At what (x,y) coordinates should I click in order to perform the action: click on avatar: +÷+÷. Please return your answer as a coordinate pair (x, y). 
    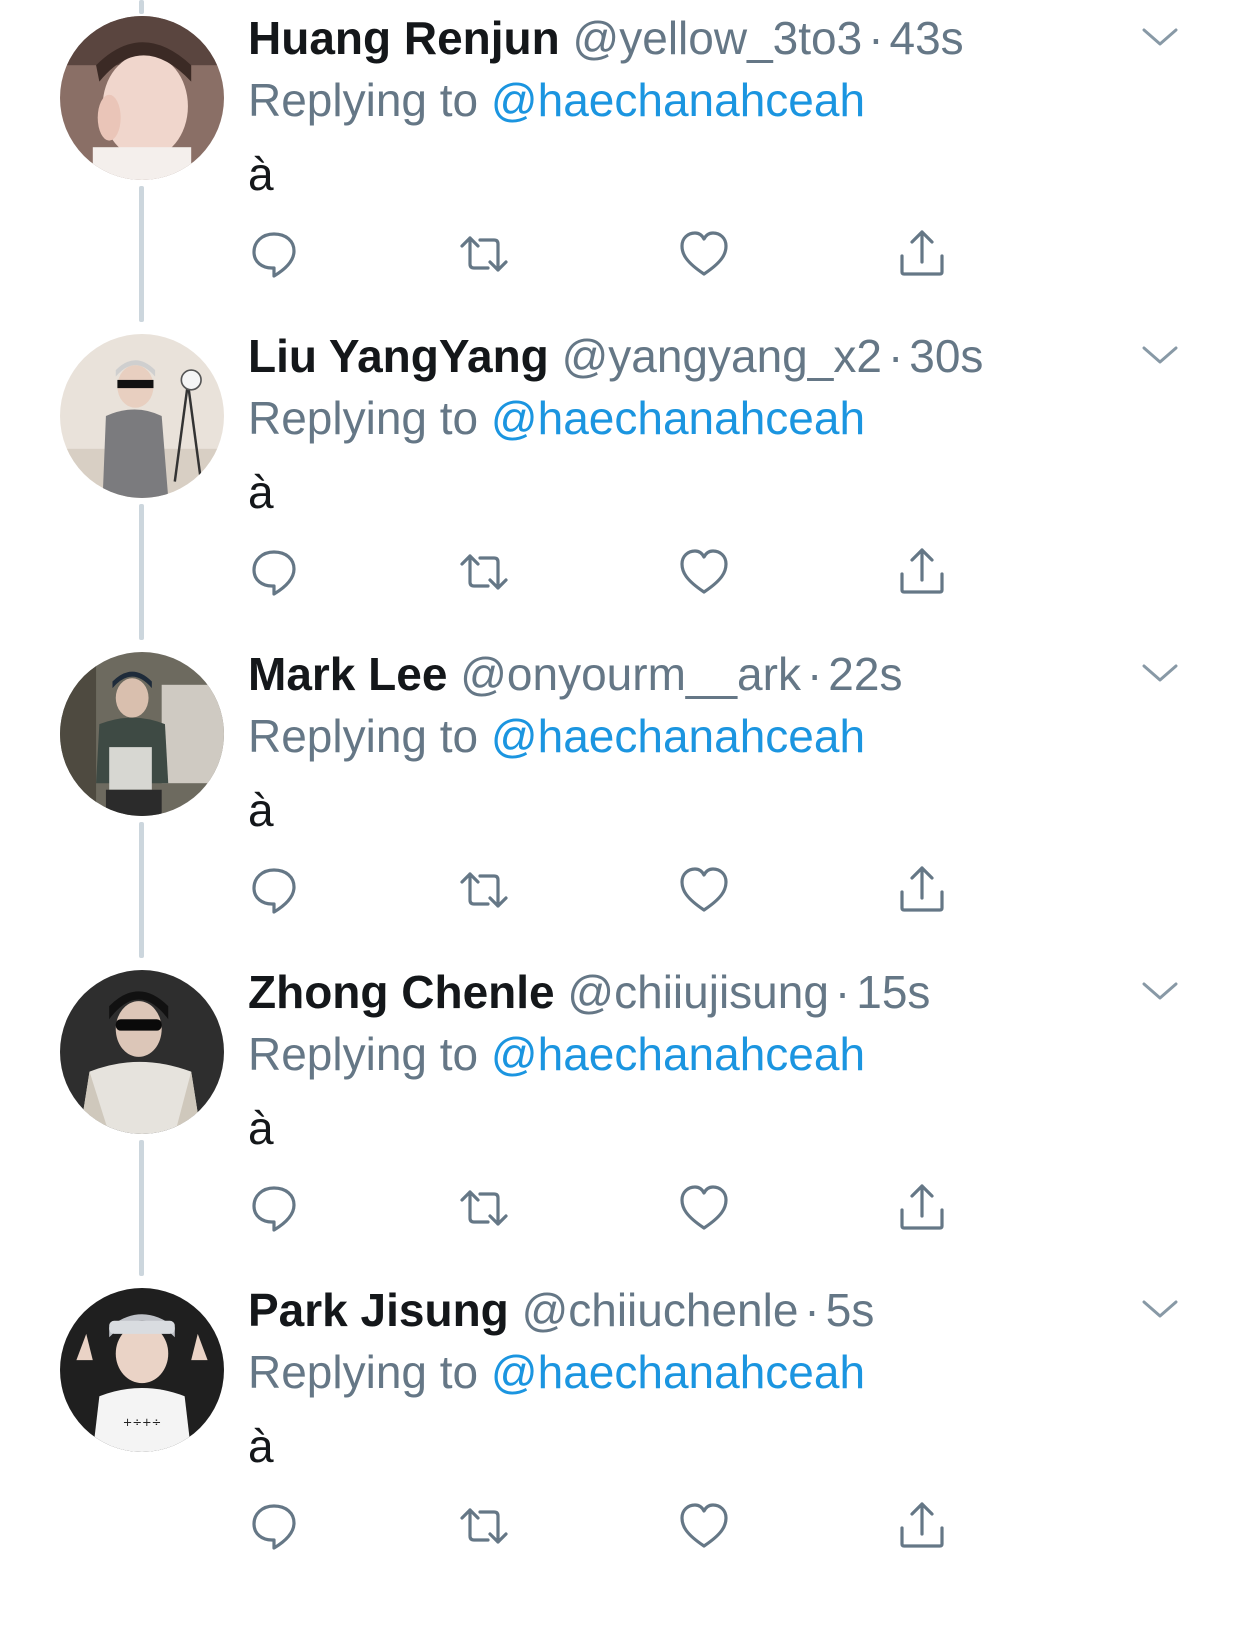
    Looking at the image, I should click on (142, 1370).